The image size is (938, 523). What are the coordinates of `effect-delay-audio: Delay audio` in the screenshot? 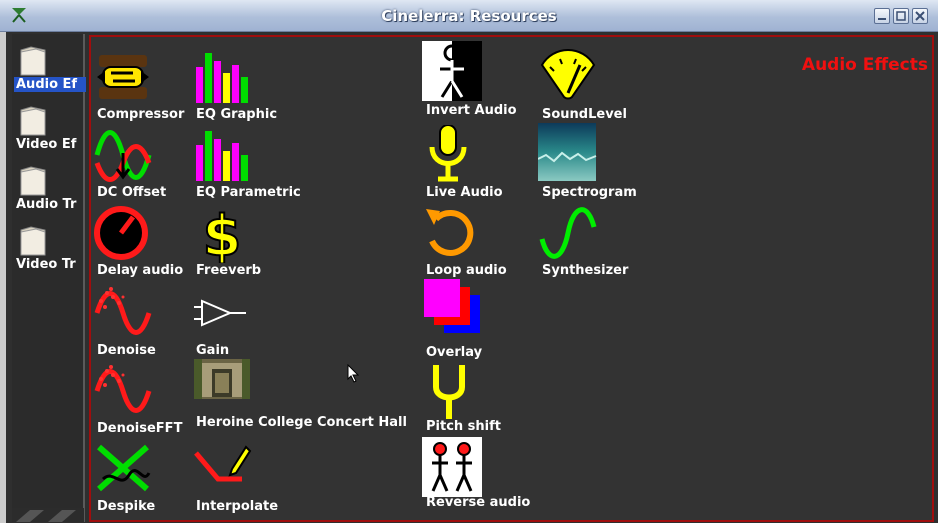 It's located at (148, 243).